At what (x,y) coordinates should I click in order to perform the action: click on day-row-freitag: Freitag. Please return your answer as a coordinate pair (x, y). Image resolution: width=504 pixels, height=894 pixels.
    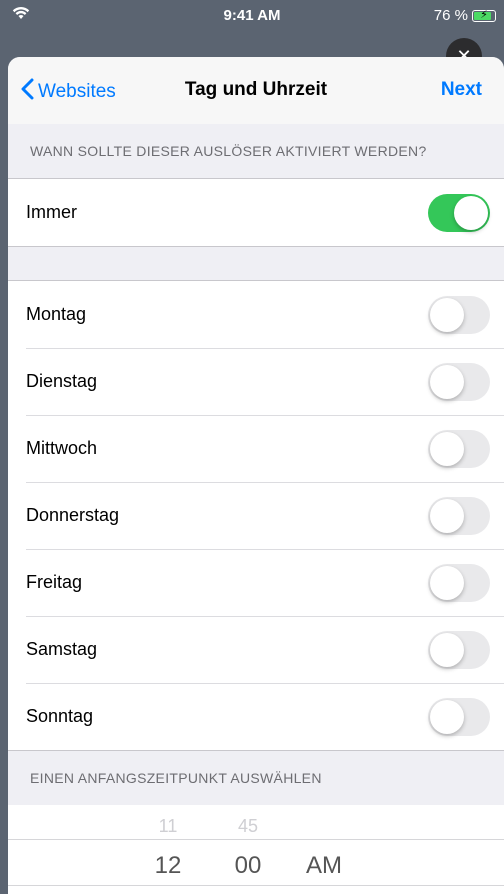
    Looking at the image, I should click on (256, 582).